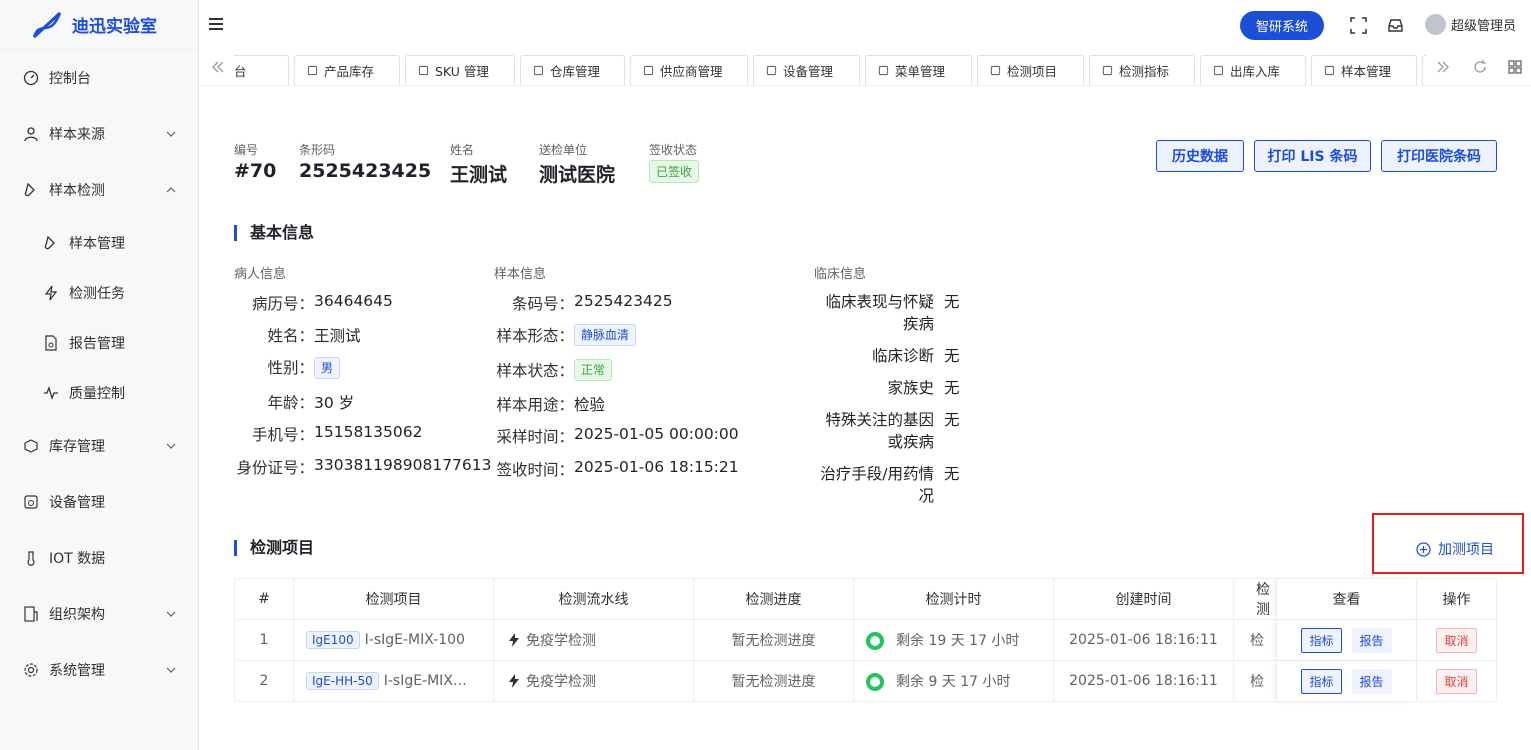 The image size is (1531, 750). What do you see at coordinates (806, 70) in the screenshot?
I see `tab-5: 设备管理` at bounding box center [806, 70].